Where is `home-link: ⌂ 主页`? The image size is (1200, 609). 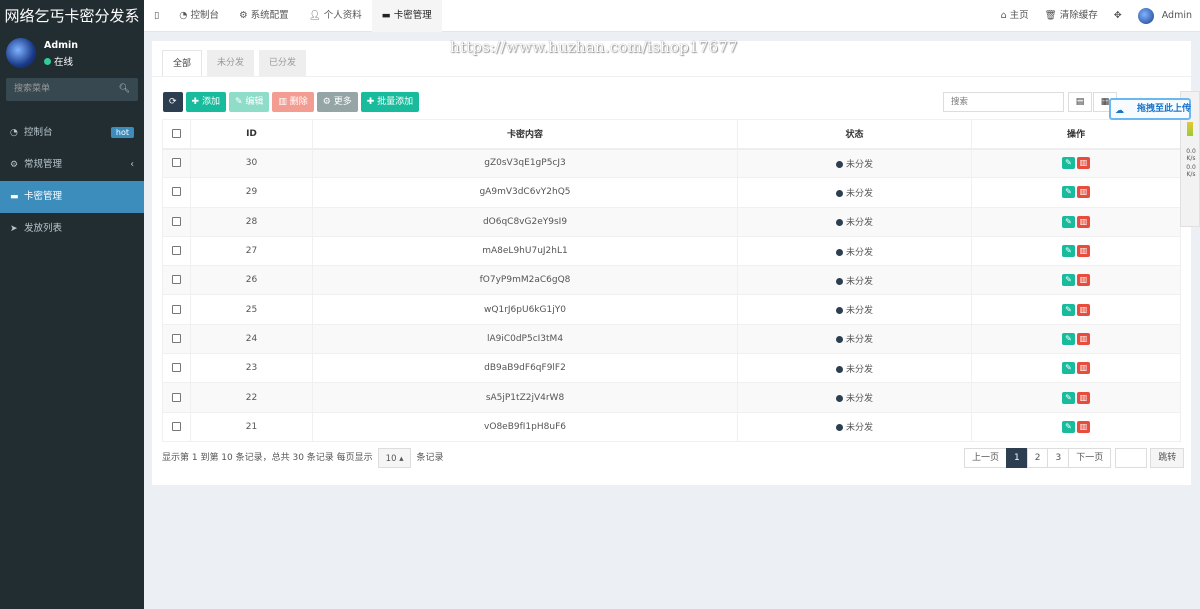 home-link: ⌂ 主页 is located at coordinates (1015, 16).